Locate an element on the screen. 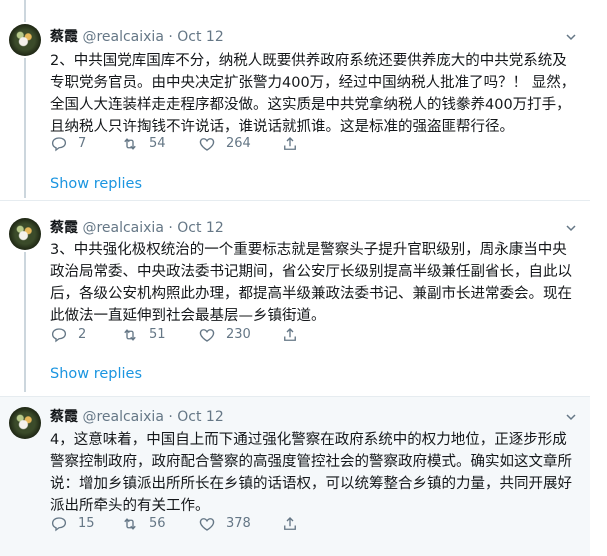 This screenshot has height=556, width=607. retweet-button: 54 is located at coordinates (143, 144).